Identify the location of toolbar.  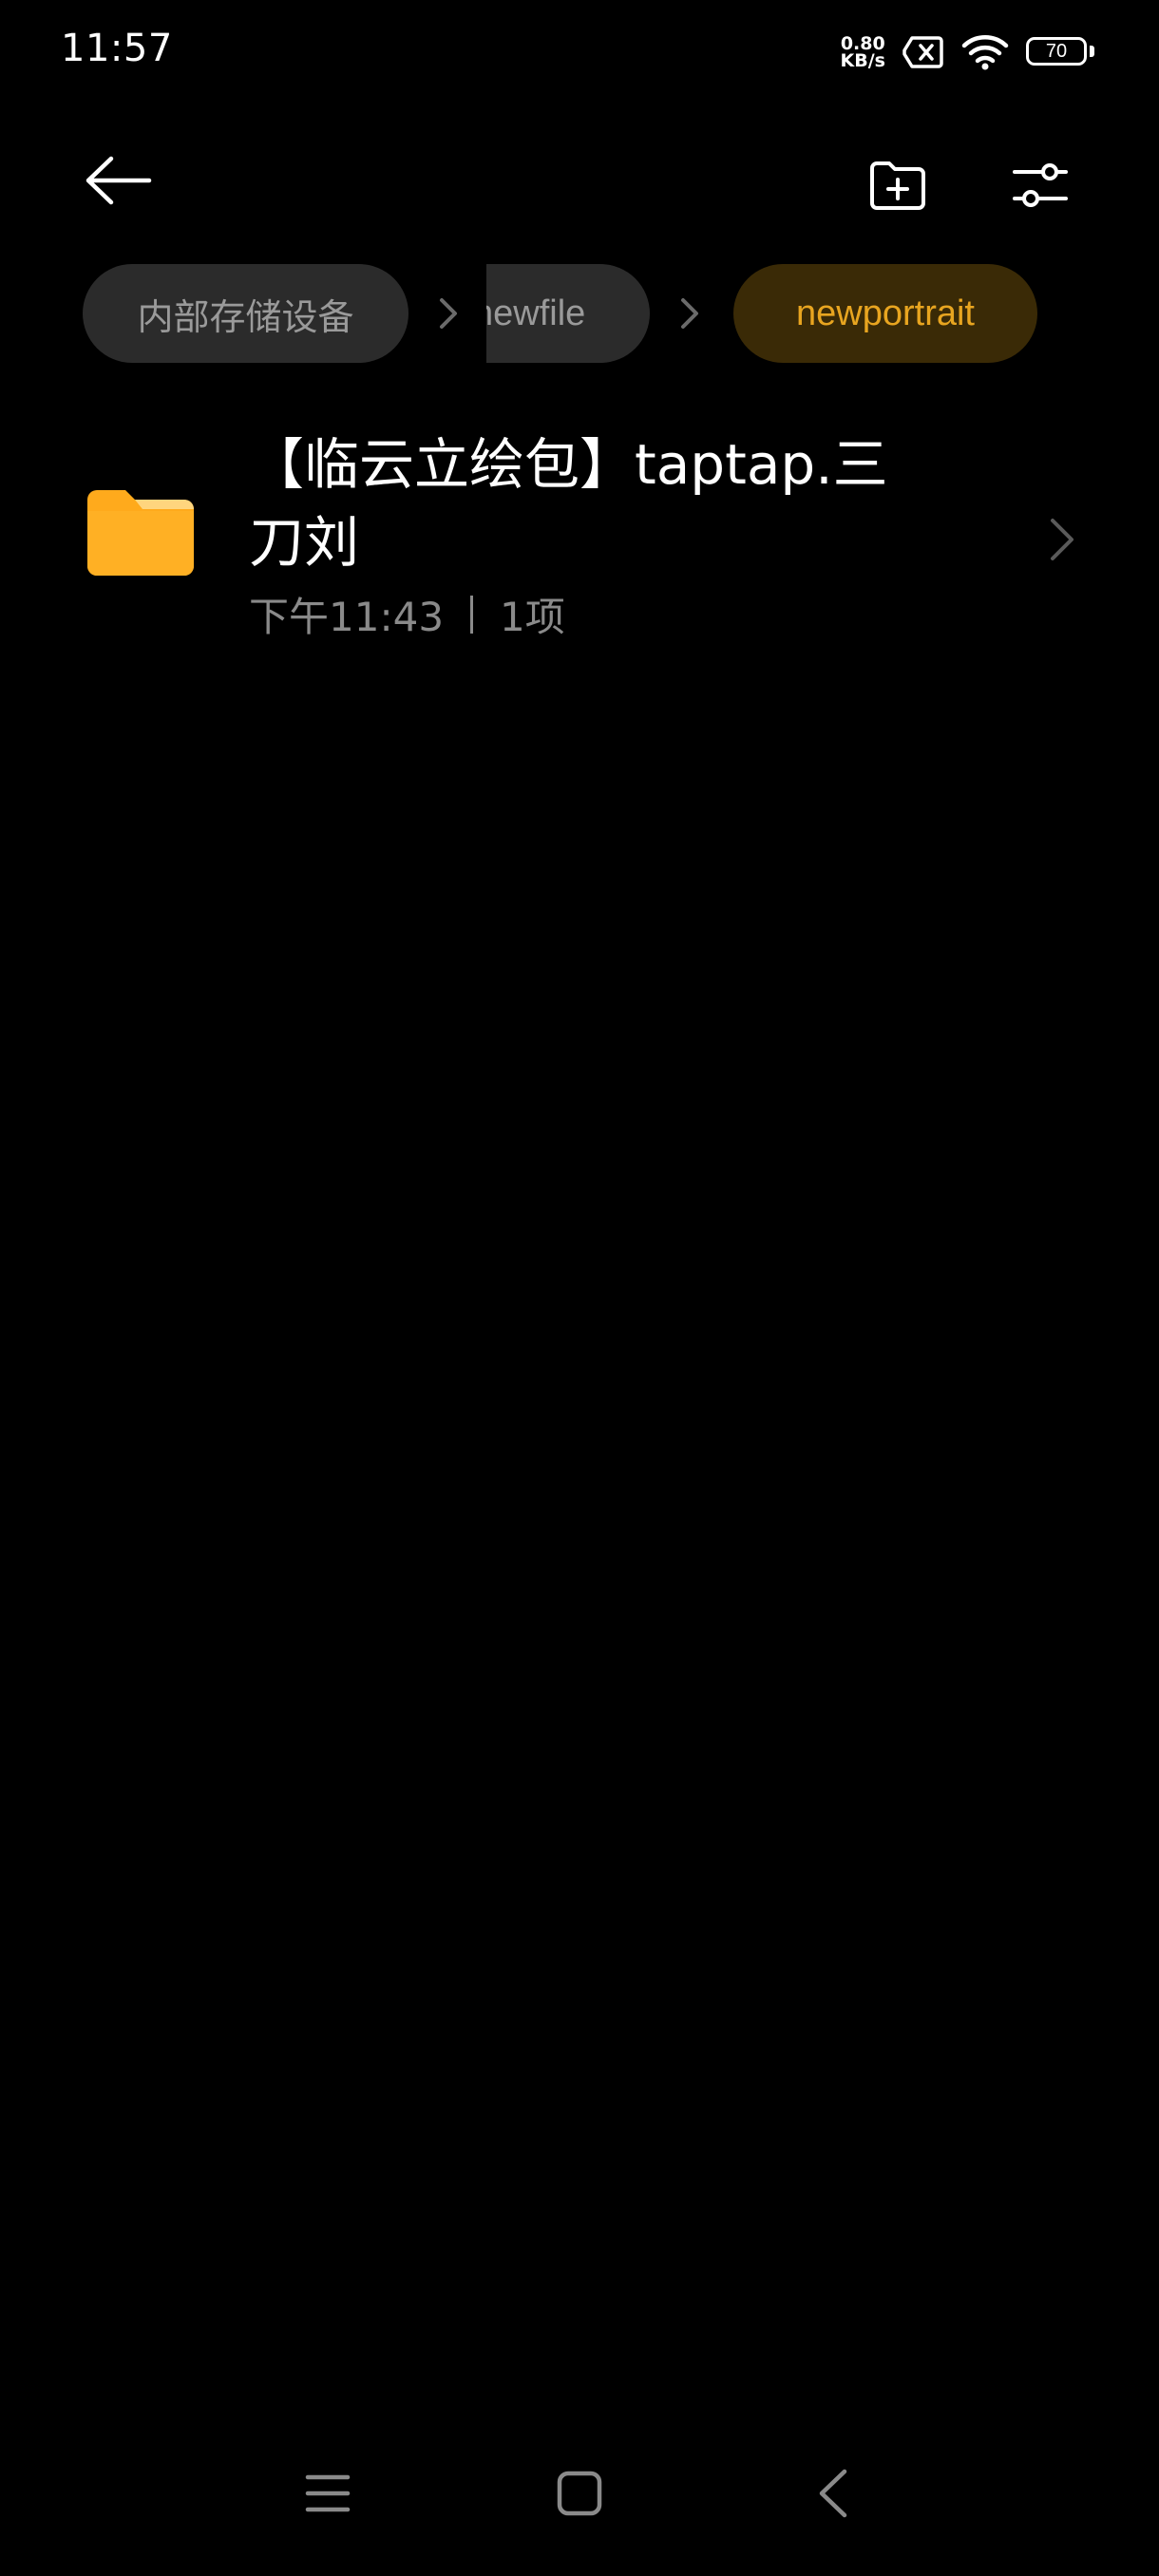
(579, 180).